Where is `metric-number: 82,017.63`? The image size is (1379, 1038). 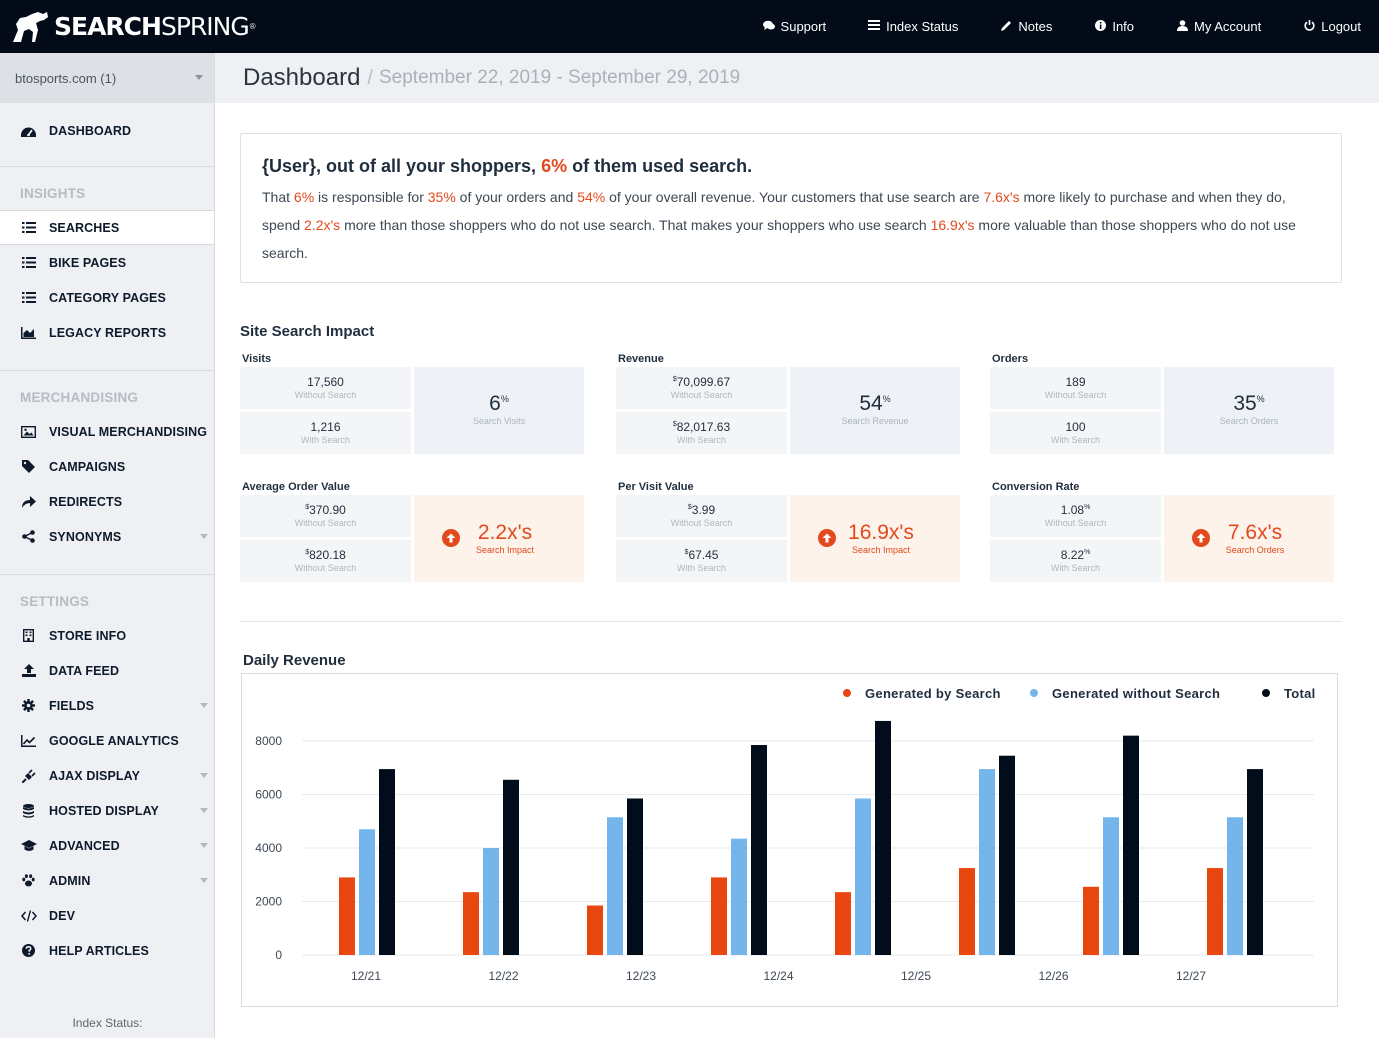
metric-number: 82,017.63 is located at coordinates (703, 427).